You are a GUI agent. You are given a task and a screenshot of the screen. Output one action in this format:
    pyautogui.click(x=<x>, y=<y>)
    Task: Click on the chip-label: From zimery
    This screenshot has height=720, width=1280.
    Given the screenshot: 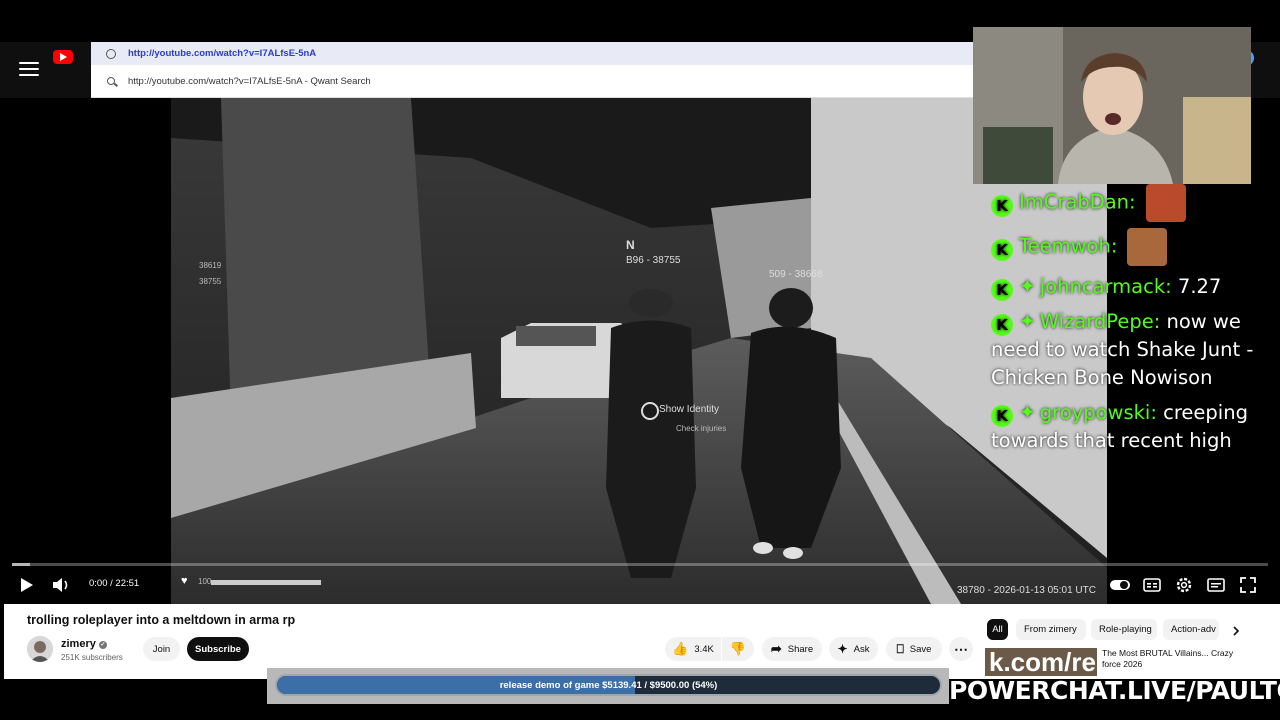 What is the action you would take?
    pyautogui.click(x=1050, y=629)
    